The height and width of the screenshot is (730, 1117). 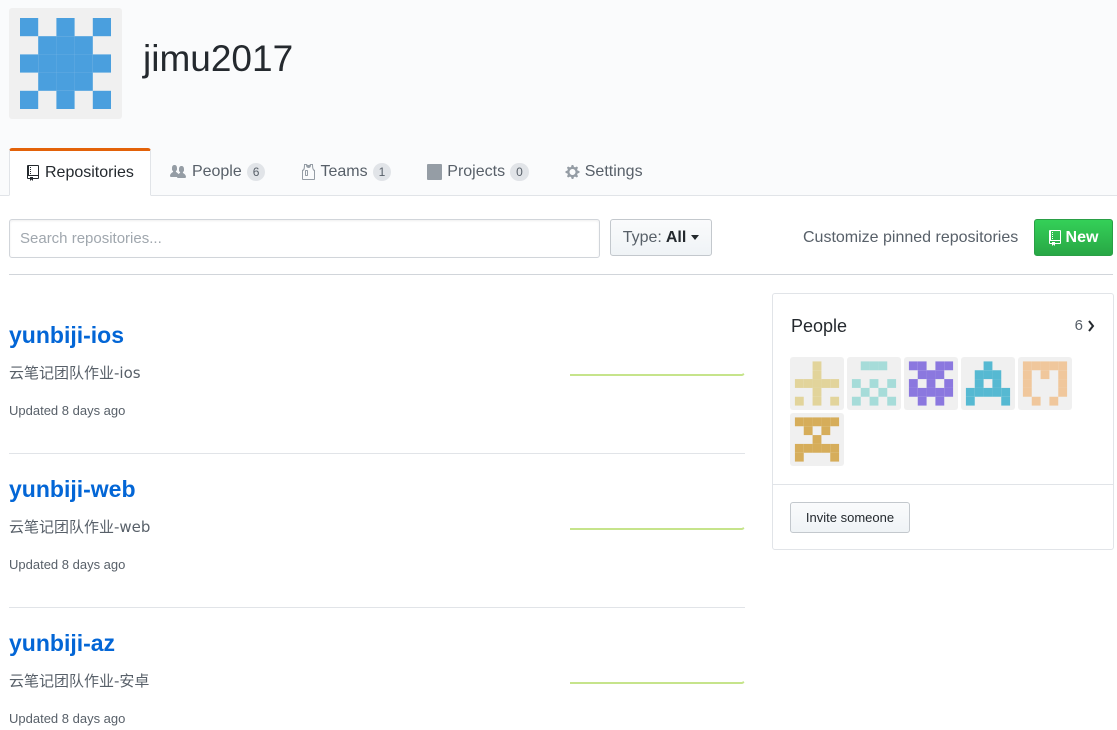 What do you see at coordinates (75, 373) in the screenshot?
I see `repo-description: 云笔记团队作业-ios` at bounding box center [75, 373].